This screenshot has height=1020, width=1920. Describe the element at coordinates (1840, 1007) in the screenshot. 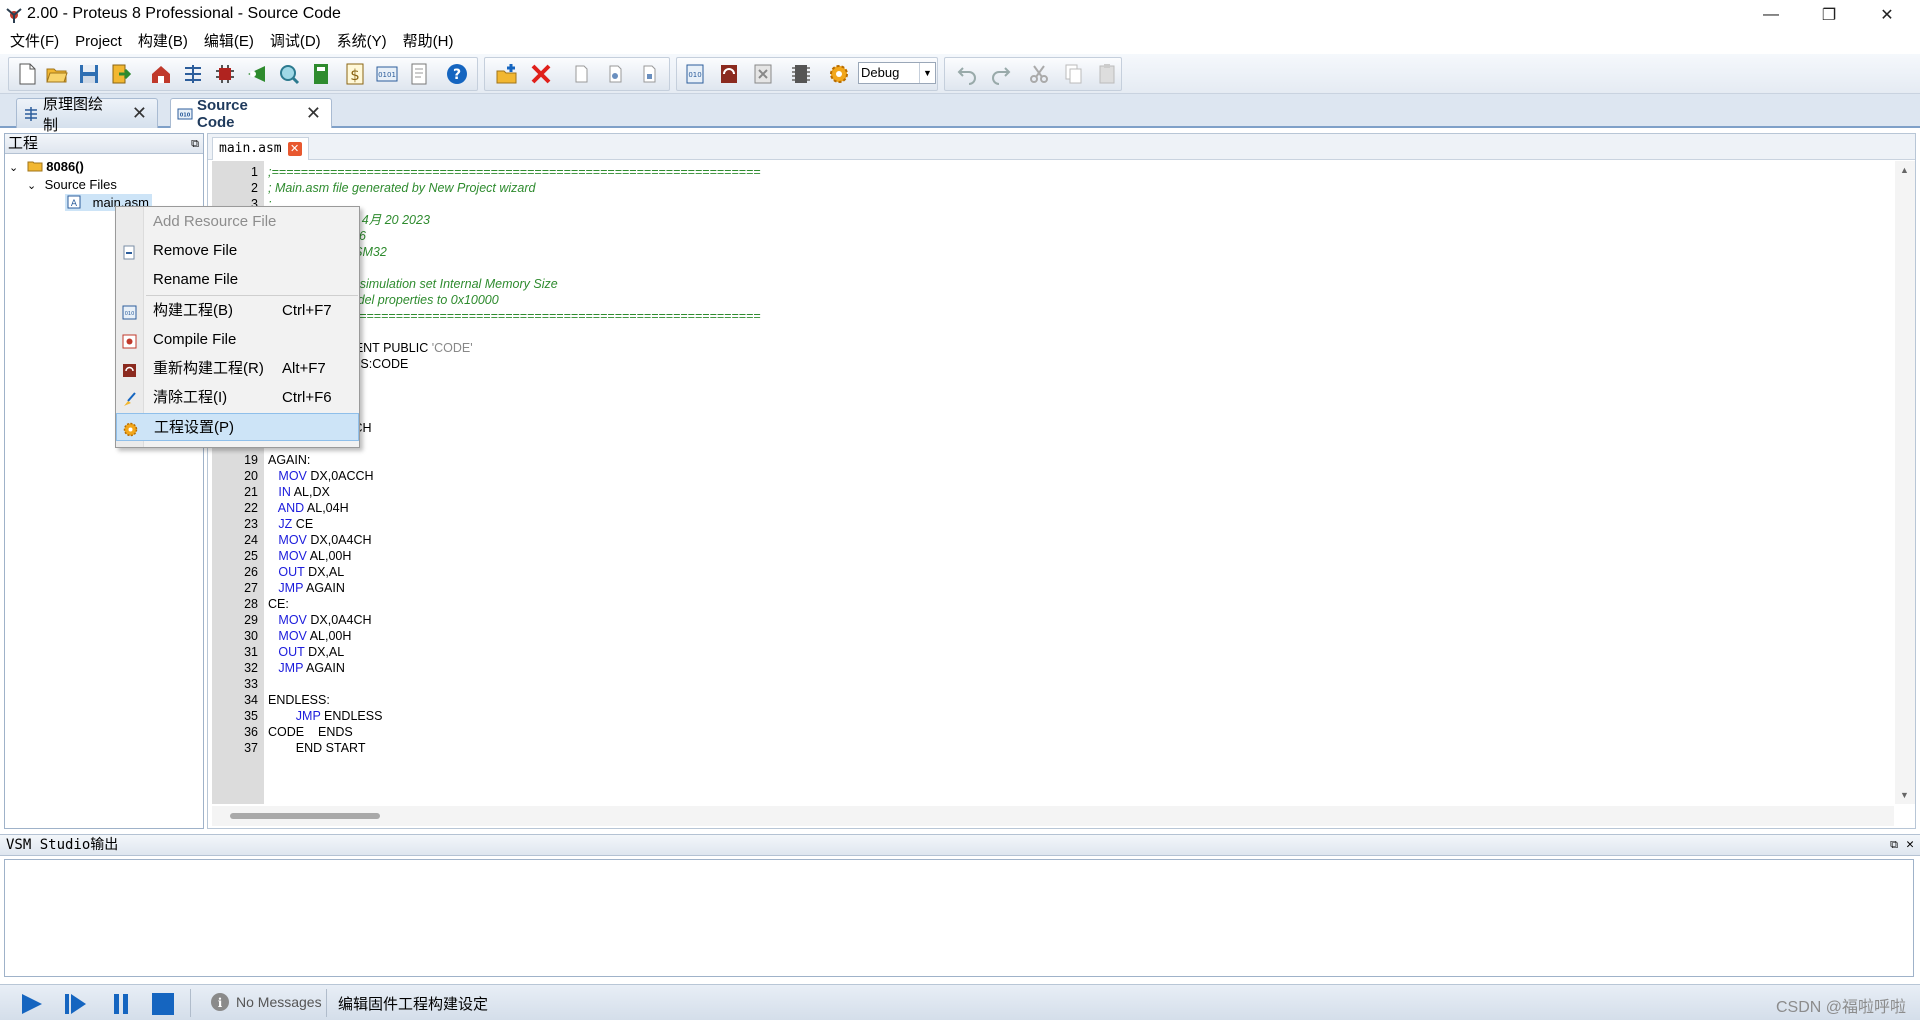

I see `watermark: CSDN @福啦呼啦` at that location.